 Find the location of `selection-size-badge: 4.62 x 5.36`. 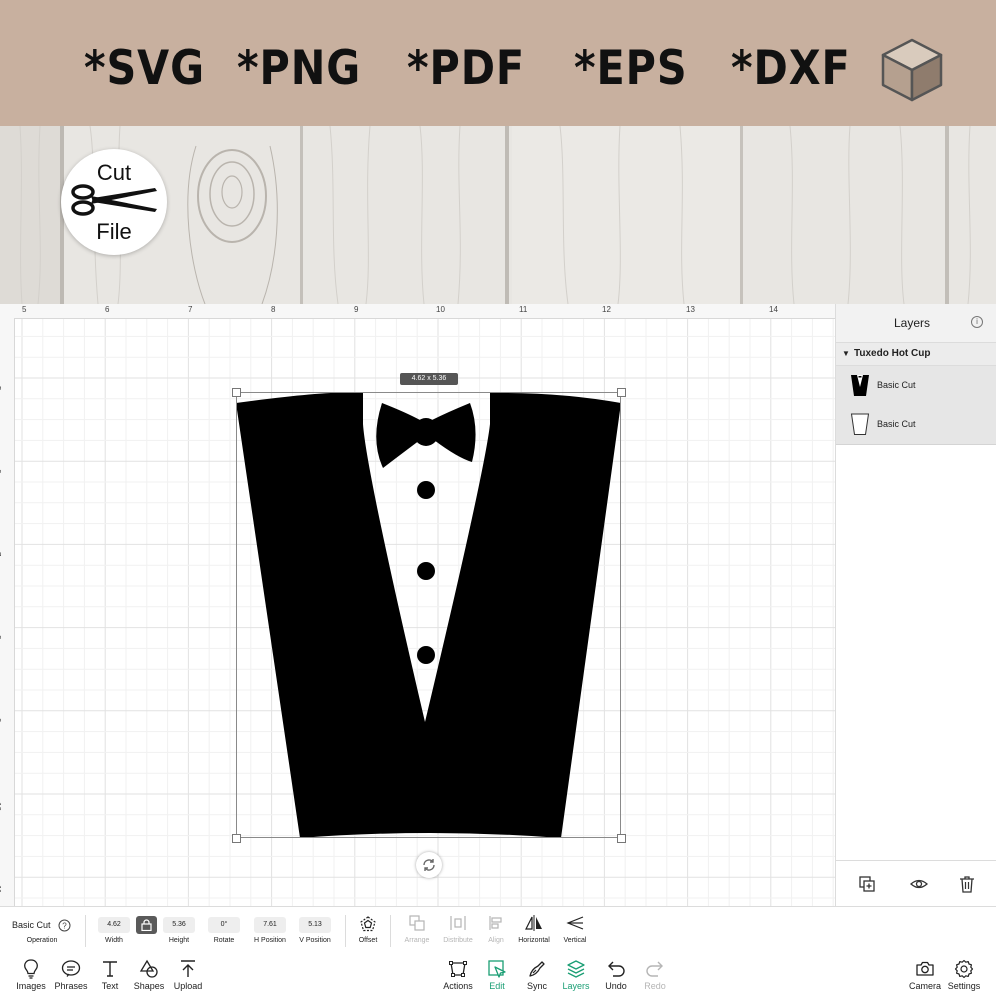

selection-size-badge: 4.62 x 5.36 is located at coordinates (429, 379).